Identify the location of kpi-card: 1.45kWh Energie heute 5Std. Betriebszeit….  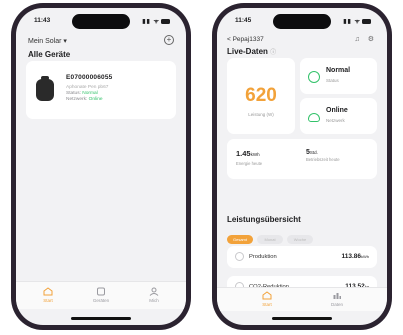
(302, 159).